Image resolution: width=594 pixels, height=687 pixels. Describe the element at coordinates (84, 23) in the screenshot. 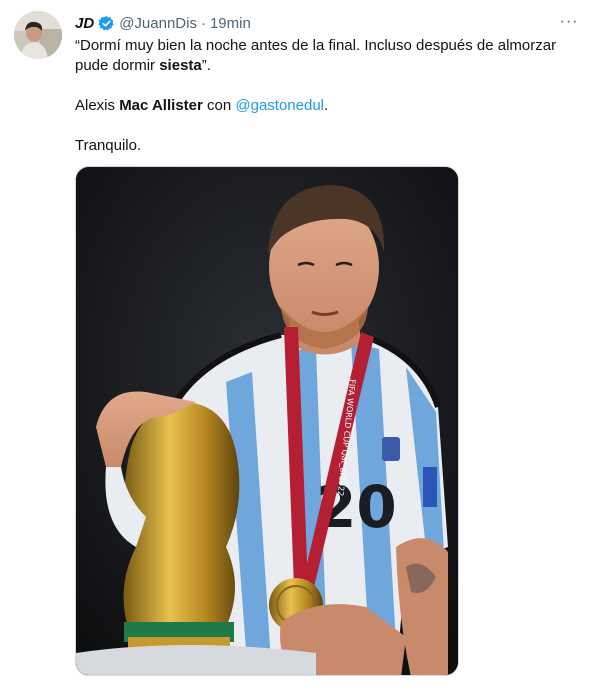

I see `author-name: JD` at that location.